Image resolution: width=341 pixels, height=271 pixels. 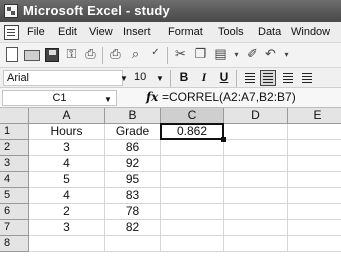 I want to click on align-right-icon, so click(x=288, y=78).